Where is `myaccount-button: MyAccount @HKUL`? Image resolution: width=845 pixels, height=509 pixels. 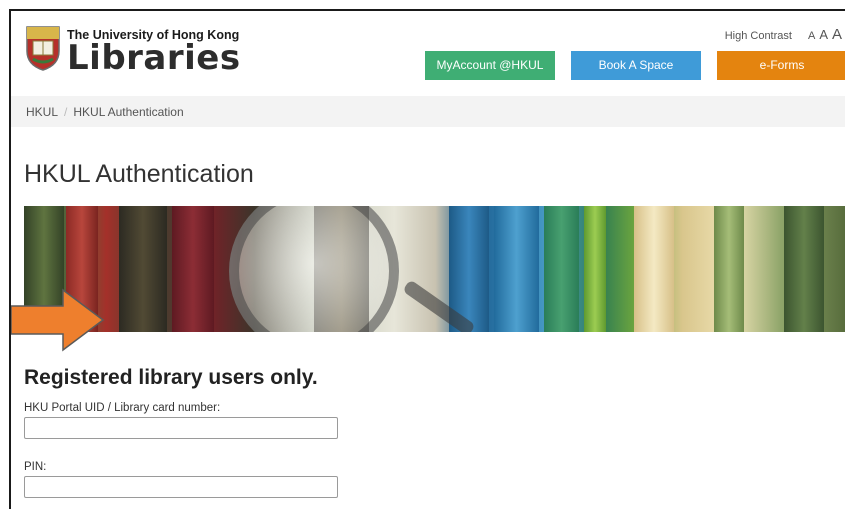
myaccount-button: MyAccount @HKUL is located at coordinates (490, 65).